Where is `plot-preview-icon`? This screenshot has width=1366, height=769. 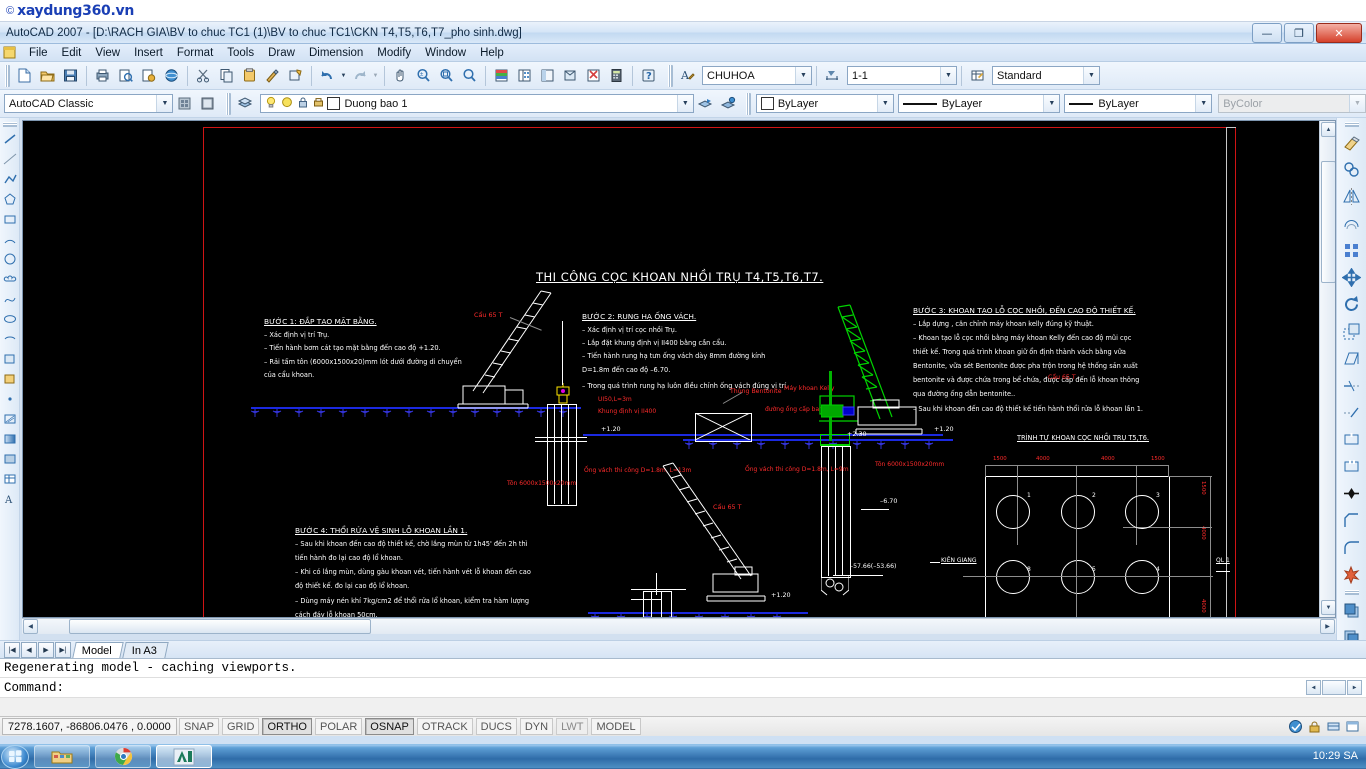
plot-preview-icon is located at coordinates (125, 75).